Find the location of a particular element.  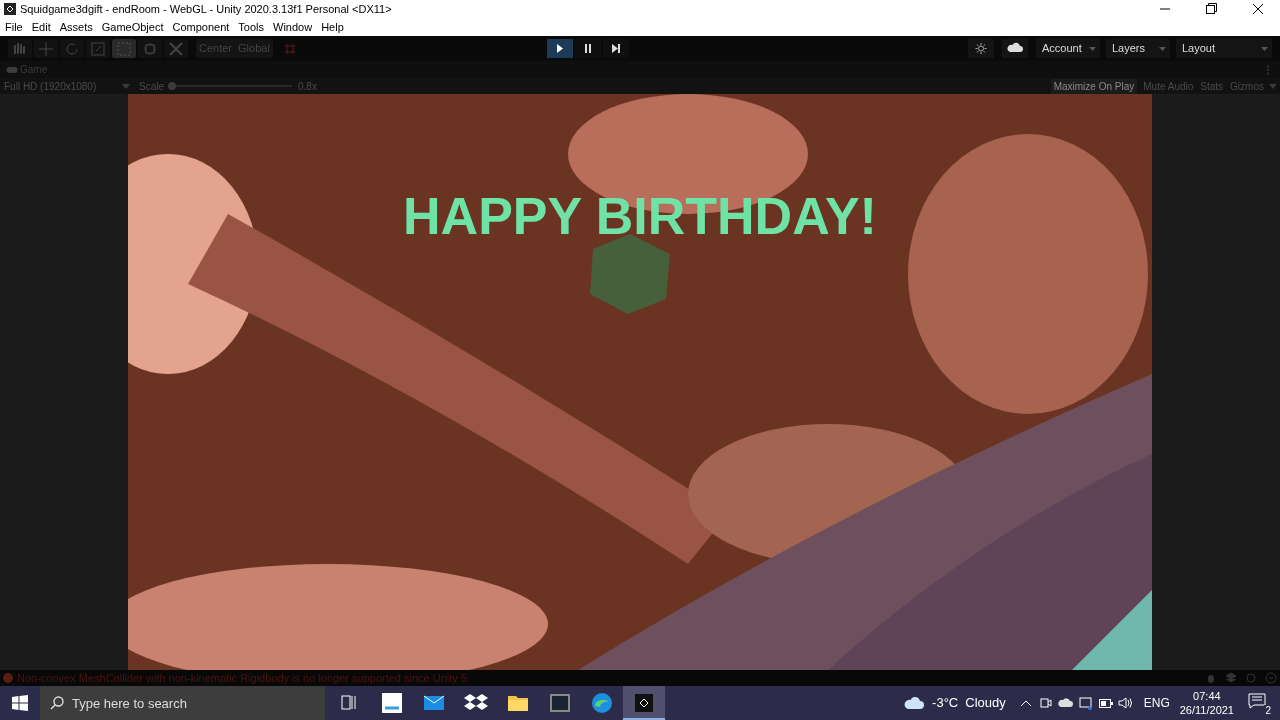

sun-icon is located at coordinates (981, 48).